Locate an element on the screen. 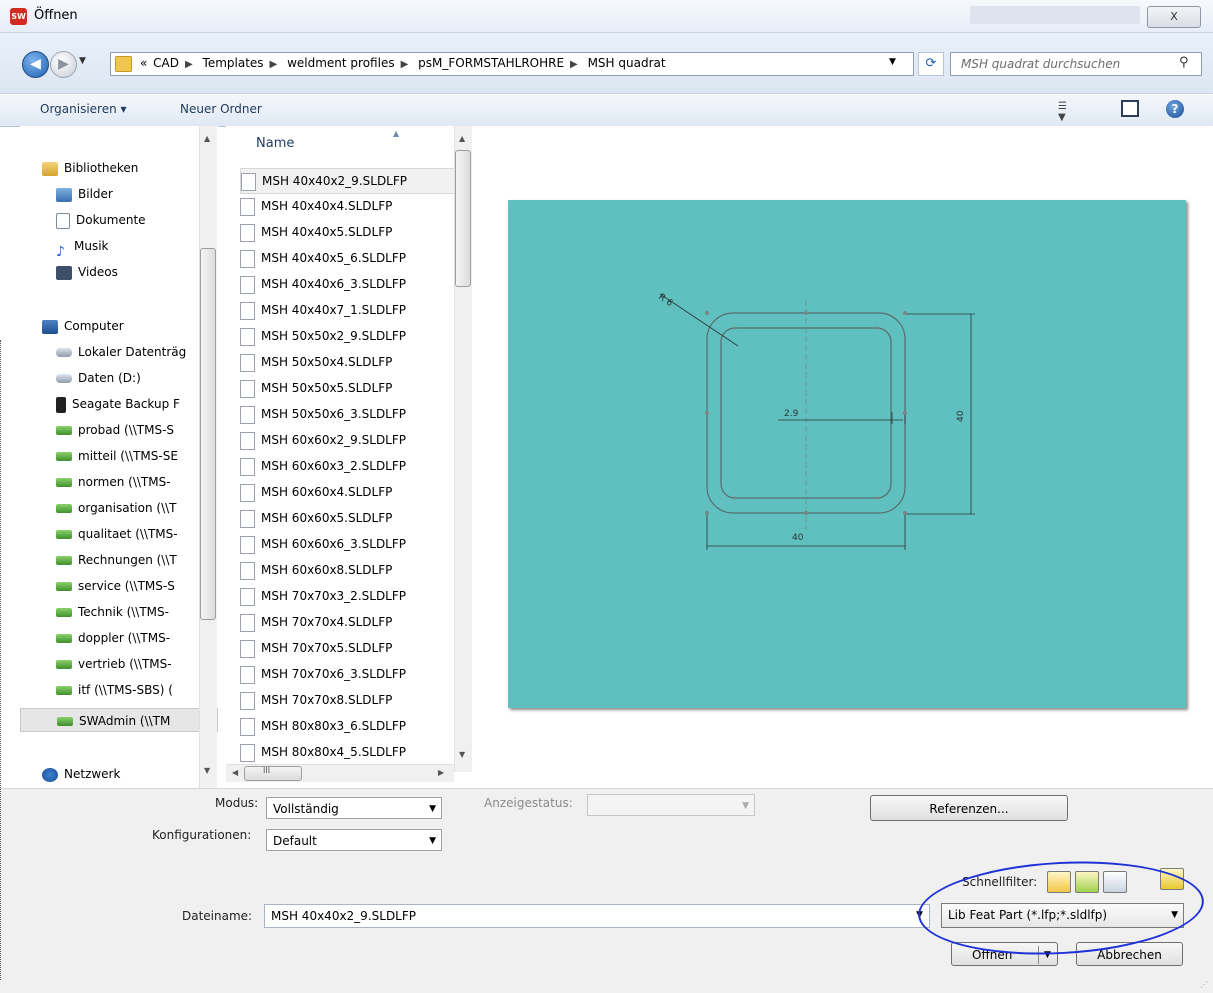 The height and width of the screenshot is (993, 1213). nav-item-label: Bibliotheken is located at coordinates (101, 168).